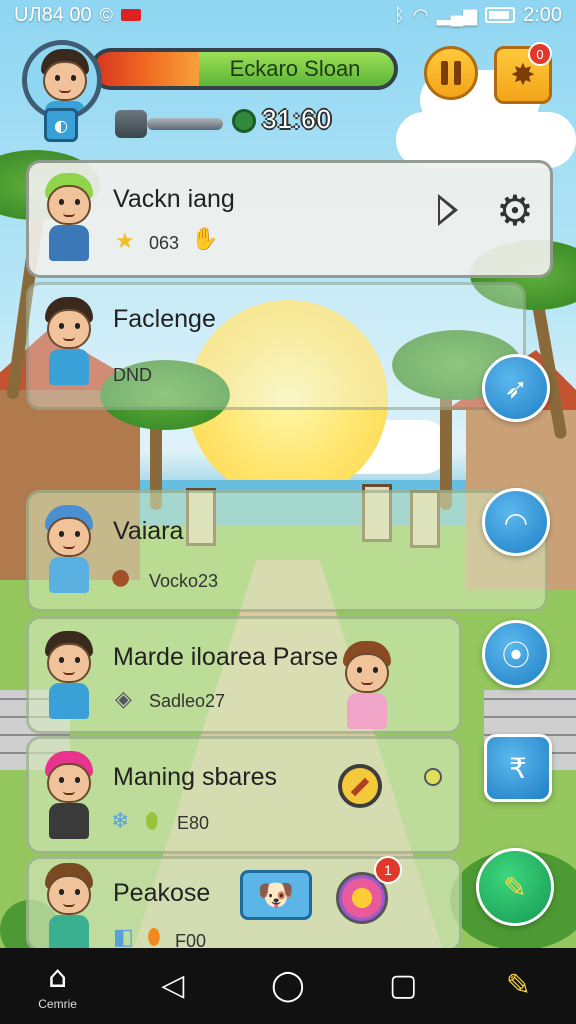 This screenshot has height=1024, width=576. I want to click on nav-recents: ▢, so click(403, 986).